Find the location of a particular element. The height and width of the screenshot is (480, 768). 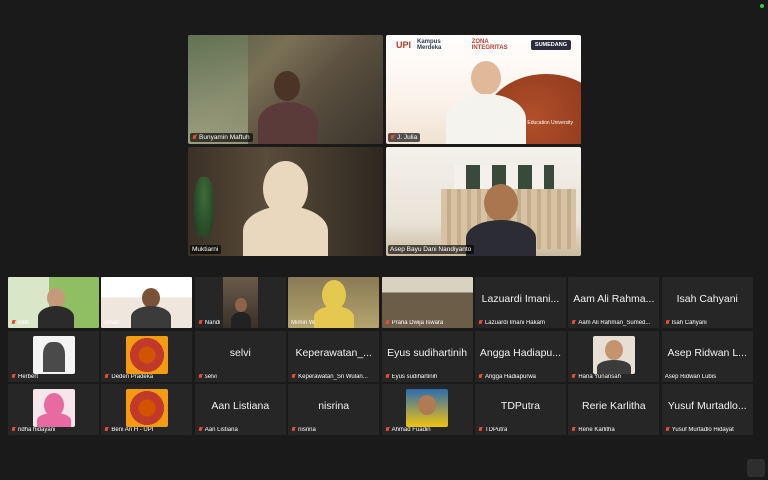

participant-label: Asep Ridwan Lubis is located at coordinates (690, 376).